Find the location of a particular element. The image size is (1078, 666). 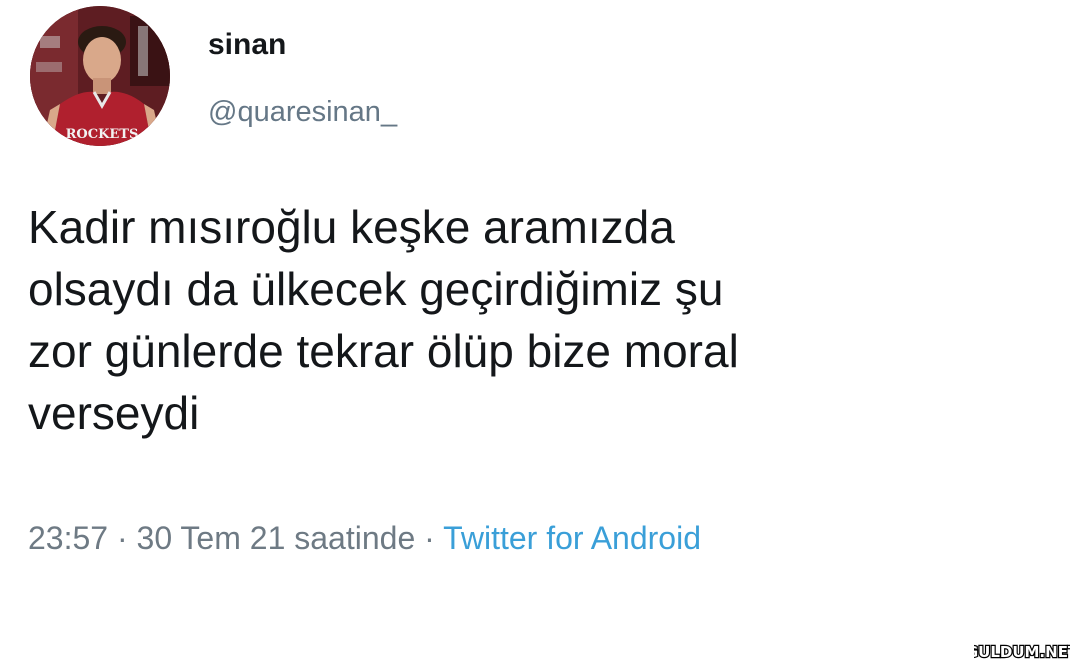

tweet-source-link: Twitter for Android is located at coordinates (572, 538).